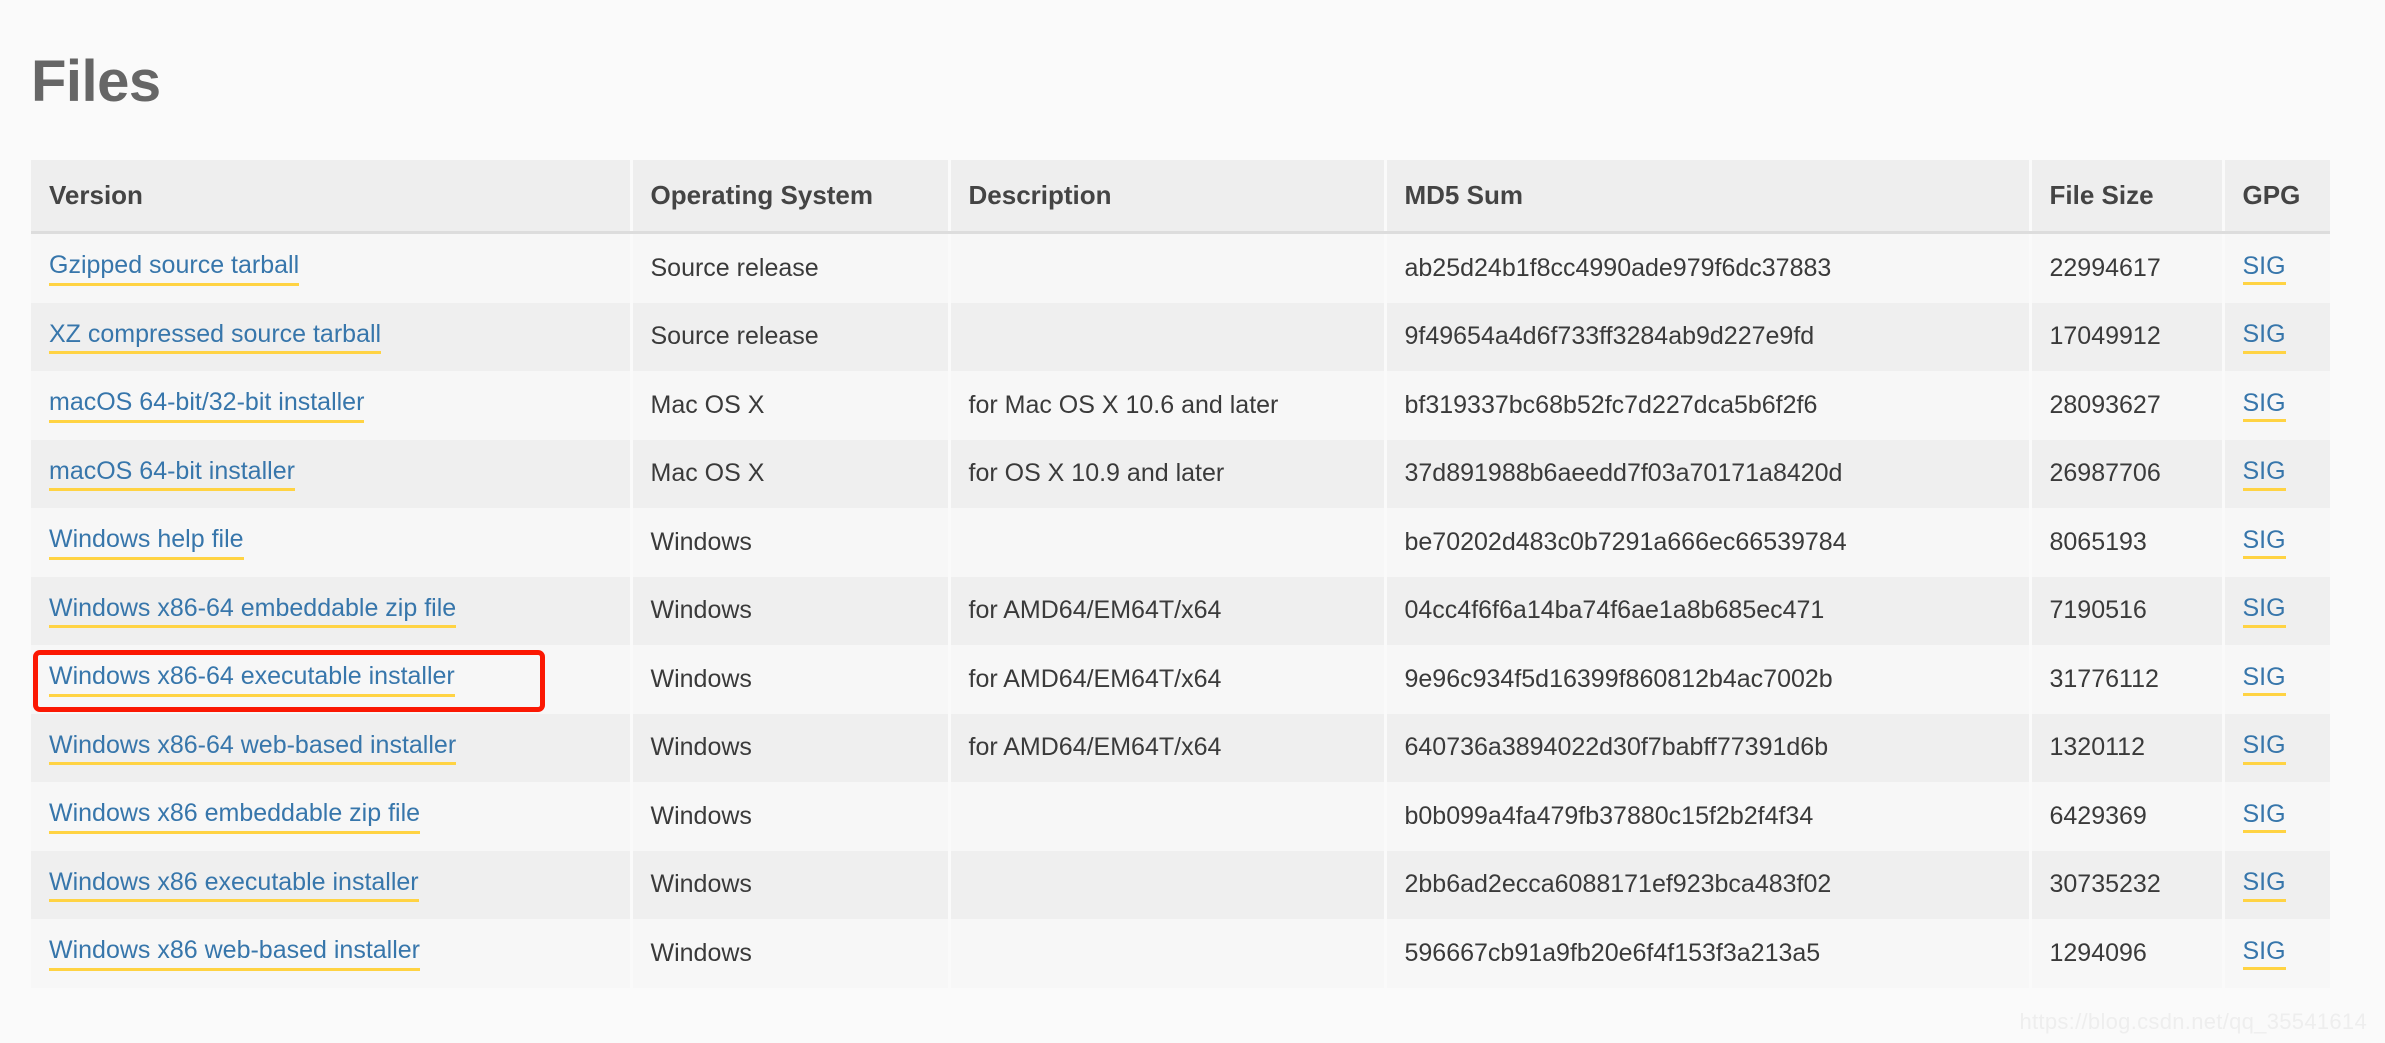 The width and height of the screenshot is (2385, 1043). Describe the element at coordinates (253, 748) in the screenshot. I see `download-link: Windows x86-64 web-based installer` at that location.